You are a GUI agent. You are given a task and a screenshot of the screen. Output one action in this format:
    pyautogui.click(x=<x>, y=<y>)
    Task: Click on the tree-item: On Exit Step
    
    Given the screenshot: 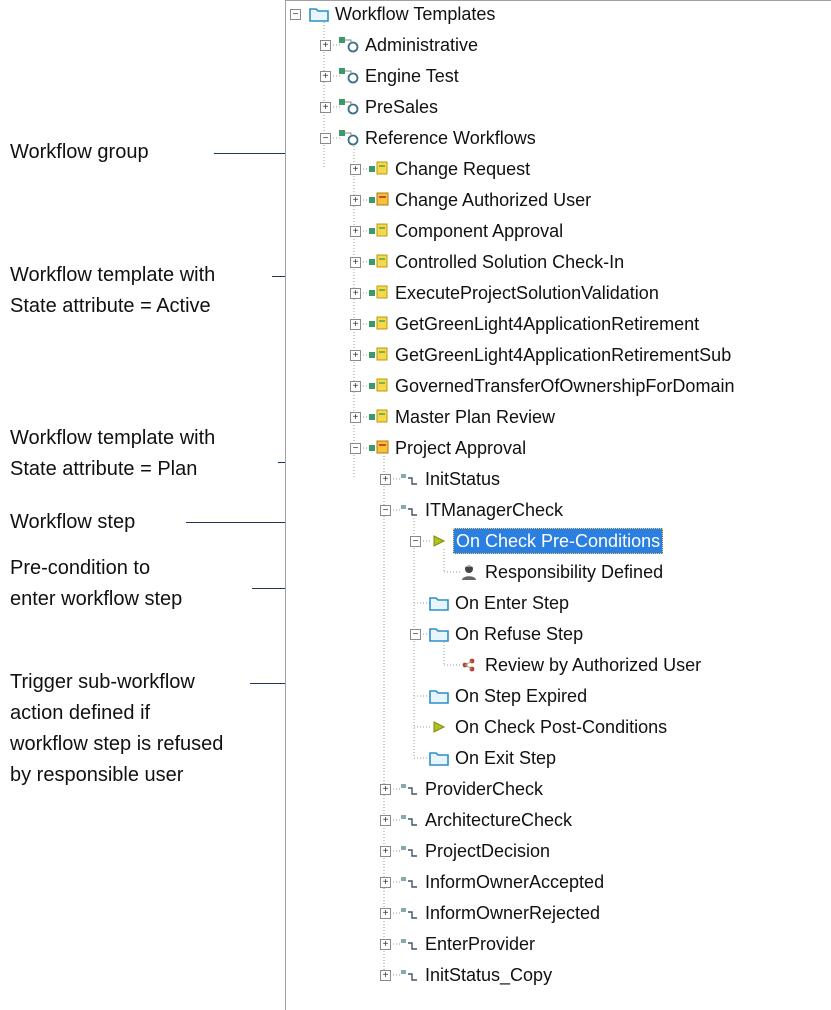 What is the action you would take?
    pyautogui.click(x=493, y=758)
    